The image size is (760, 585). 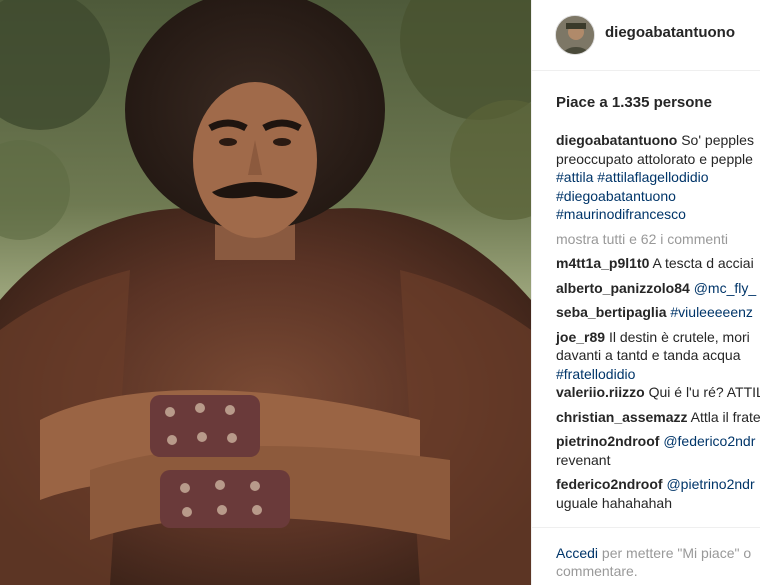 I want to click on comment-username: alberto_panizzolo84, so click(x=623, y=288).